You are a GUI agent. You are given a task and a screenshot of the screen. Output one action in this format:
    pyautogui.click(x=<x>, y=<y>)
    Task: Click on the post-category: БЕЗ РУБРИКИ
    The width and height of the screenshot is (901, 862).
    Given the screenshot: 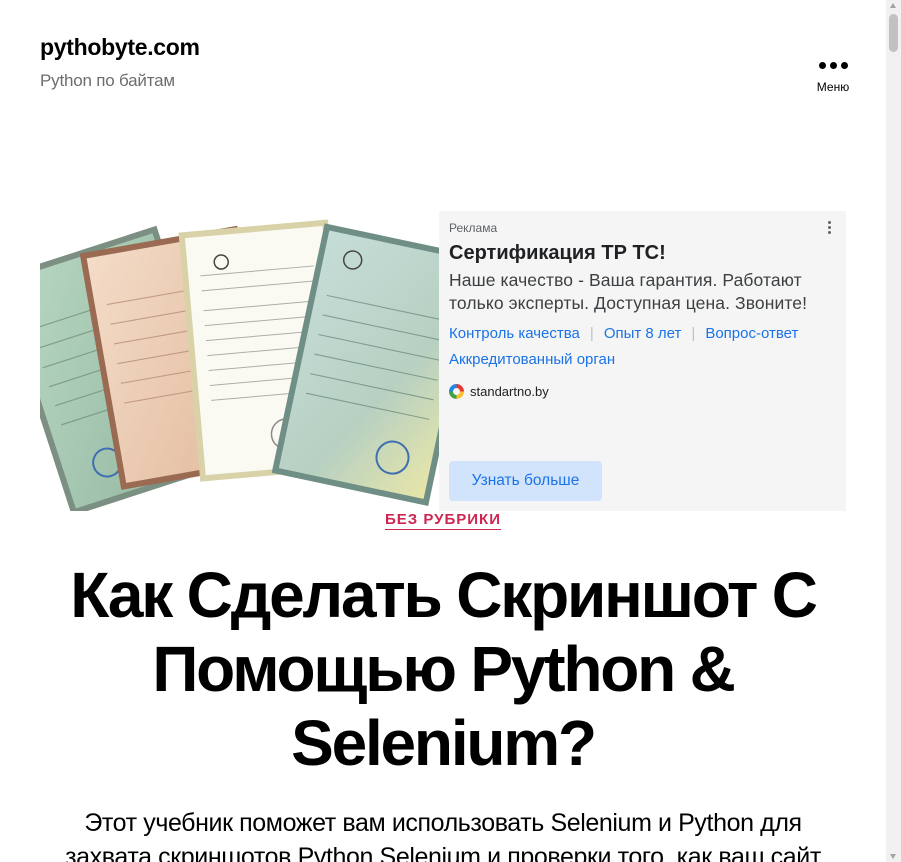 What is the action you would take?
    pyautogui.click(x=443, y=520)
    